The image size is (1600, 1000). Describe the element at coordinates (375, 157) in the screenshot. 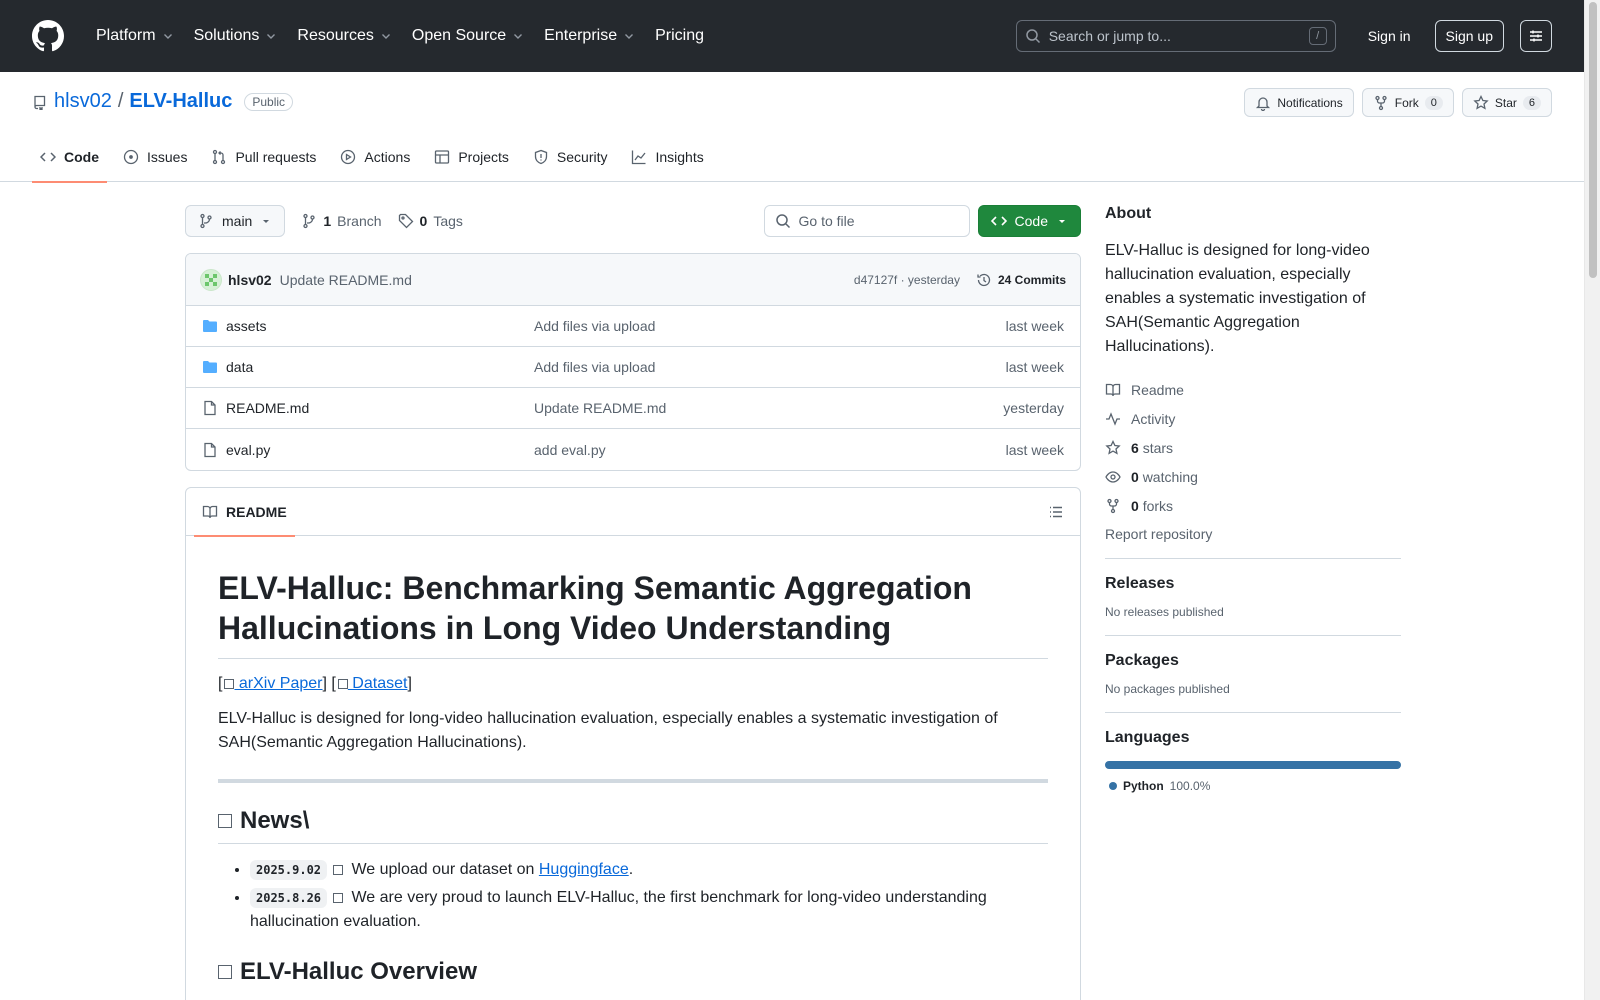

I see `tab-actions: Actions` at that location.